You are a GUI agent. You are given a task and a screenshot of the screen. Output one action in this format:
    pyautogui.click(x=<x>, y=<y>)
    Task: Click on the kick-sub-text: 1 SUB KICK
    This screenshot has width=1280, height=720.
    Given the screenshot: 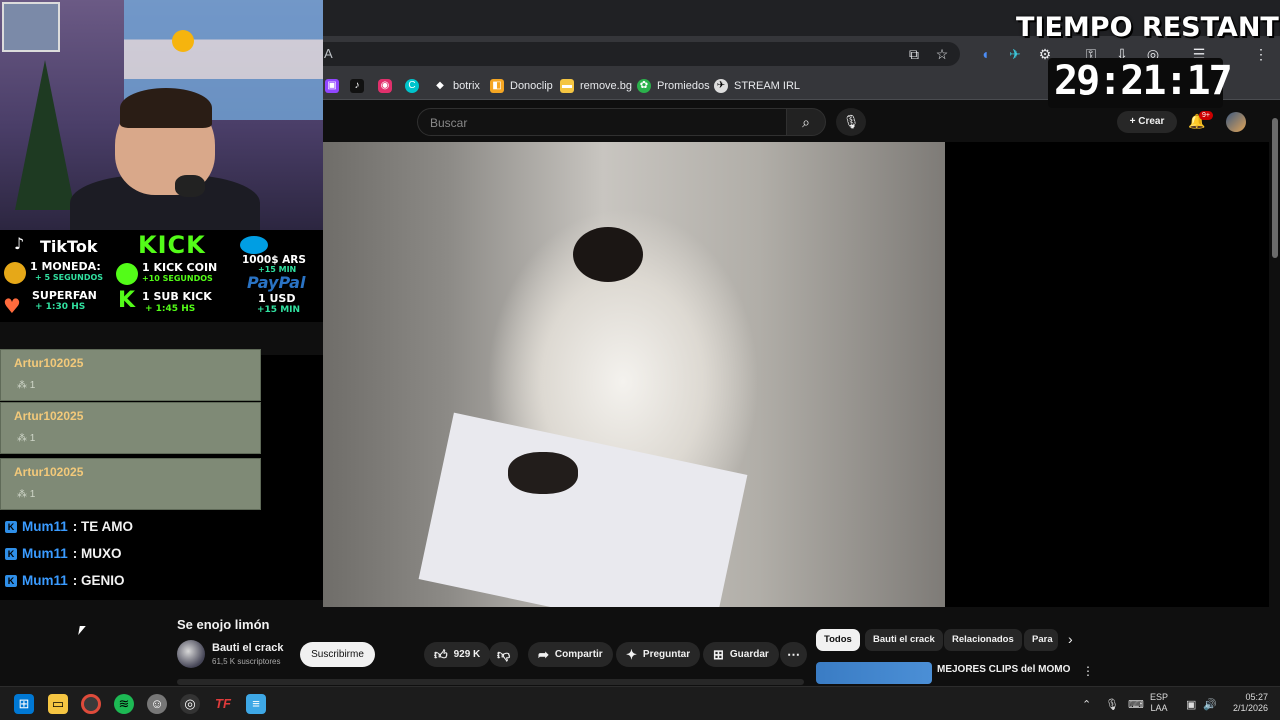 What is the action you would take?
    pyautogui.click(x=177, y=296)
    